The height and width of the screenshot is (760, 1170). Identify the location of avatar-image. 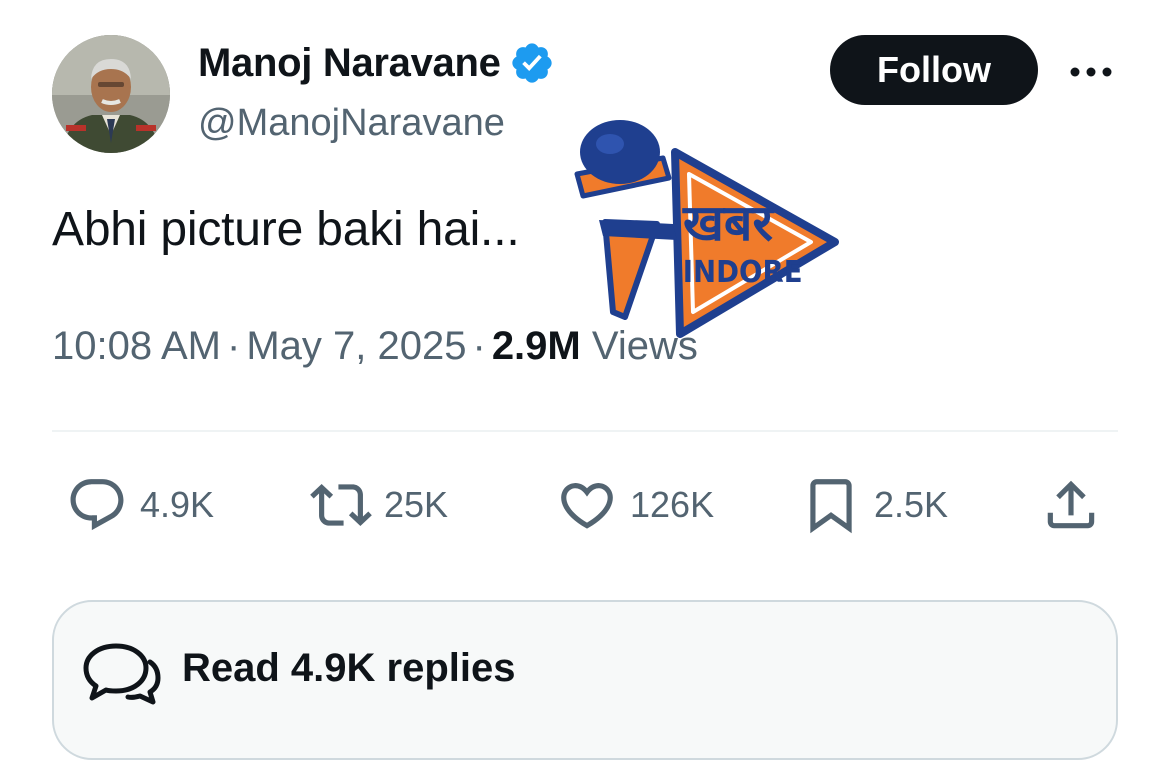
(111, 94).